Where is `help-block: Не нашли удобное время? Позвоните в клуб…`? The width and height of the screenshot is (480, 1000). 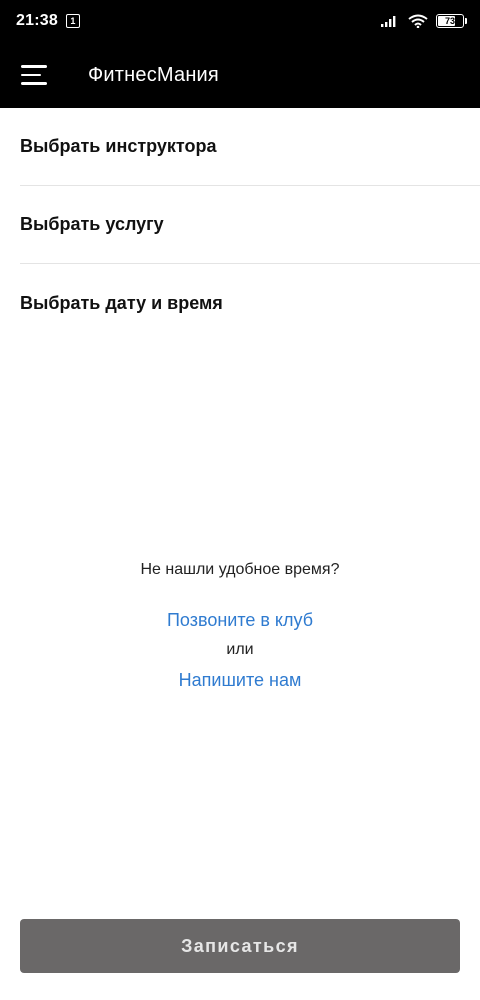 help-block: Не нашли удобное время? Позвоните в клуб… is located at coordinates (240, 625).